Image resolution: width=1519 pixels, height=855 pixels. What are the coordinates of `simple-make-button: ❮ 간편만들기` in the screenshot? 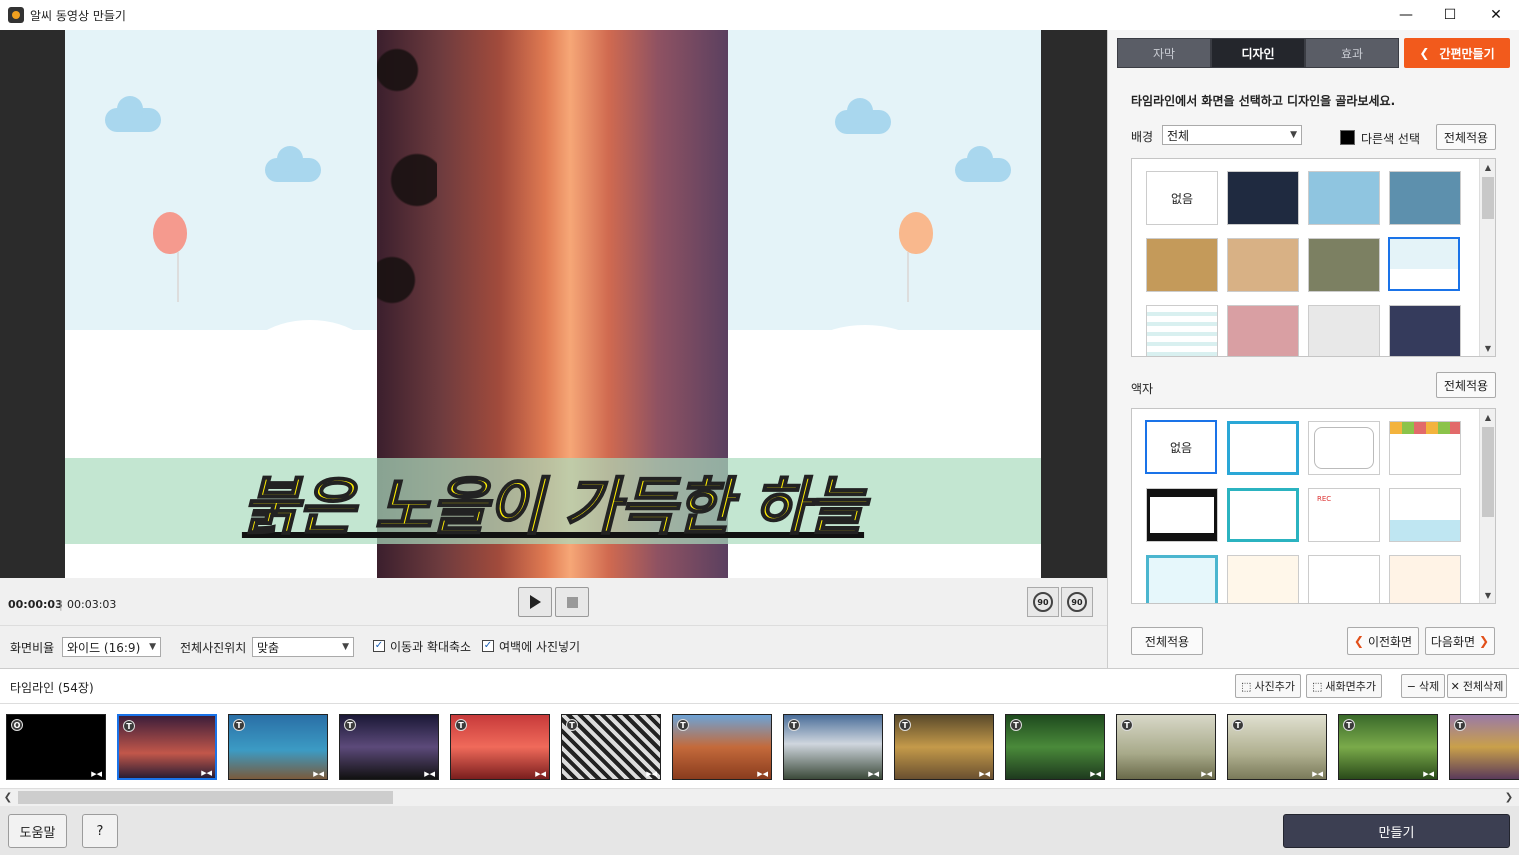 It's located at (1457, 53).